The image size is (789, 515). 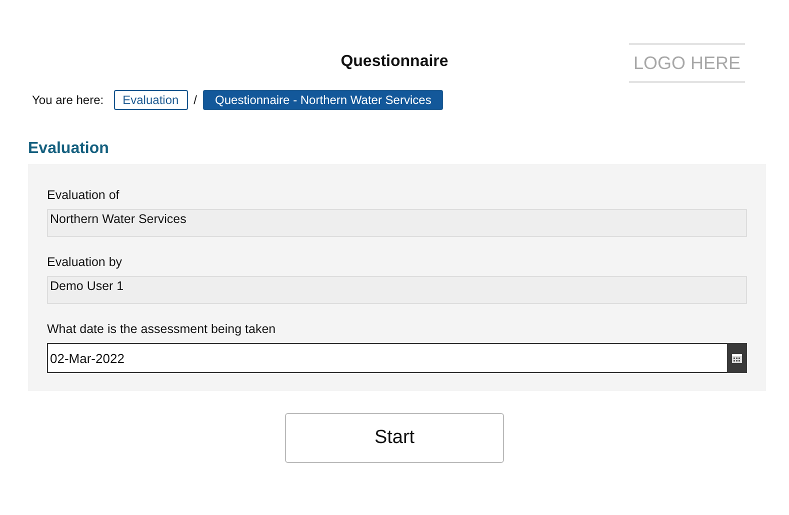 I want to click on date-field: 02-Mar-2022, so click(x=387, y=358).